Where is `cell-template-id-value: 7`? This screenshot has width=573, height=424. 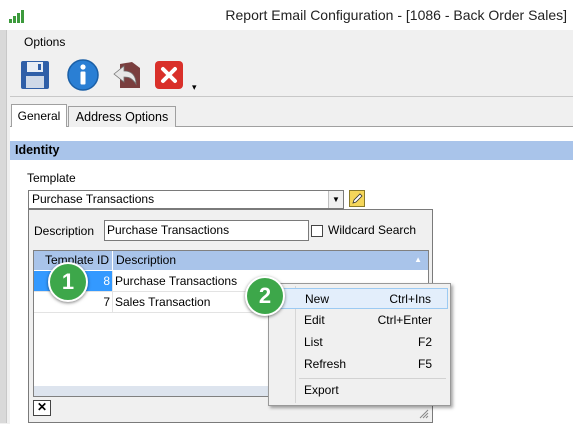 cell-template-id-value: 7 is located at coordinates (106, 302).